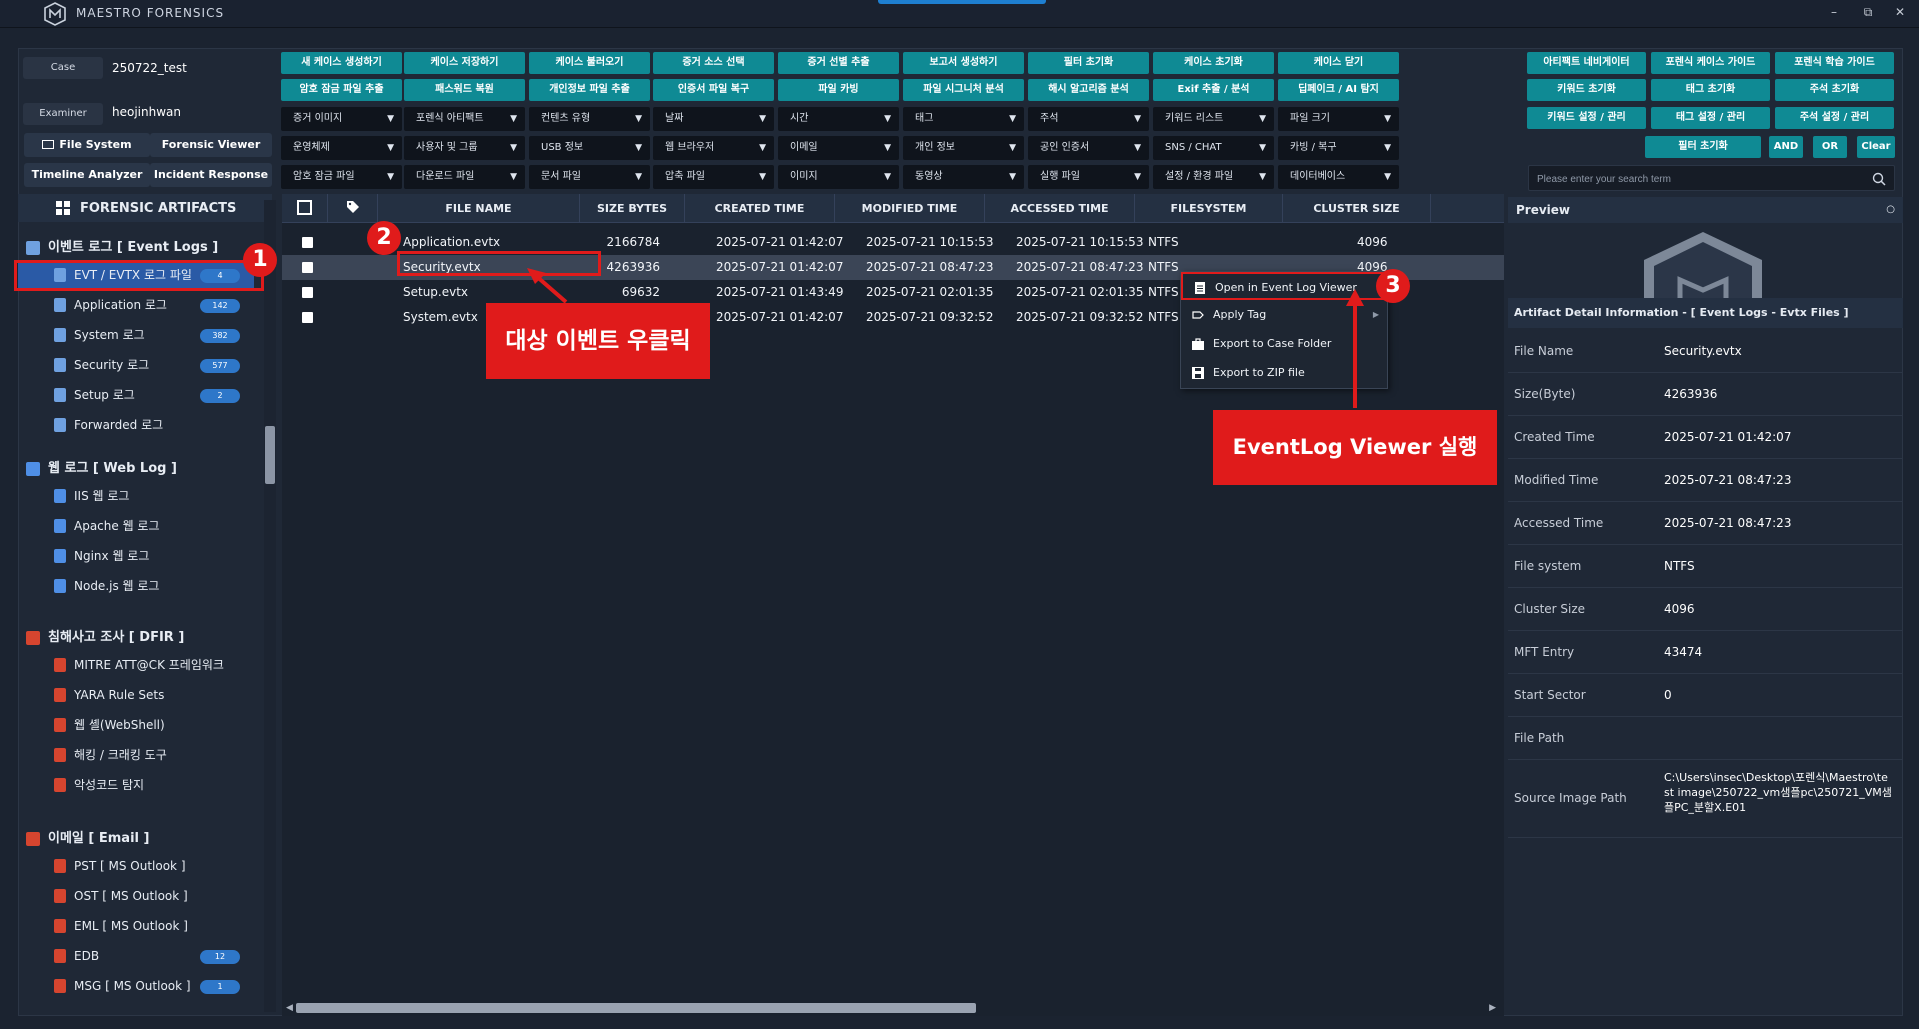 The width and height of the screenshot is (1919, 1029). What do you see at coordinates (636, 1008) in the screenshot?
I see `grid-scrollbar-thumb` at bounding box center [636, 1008].